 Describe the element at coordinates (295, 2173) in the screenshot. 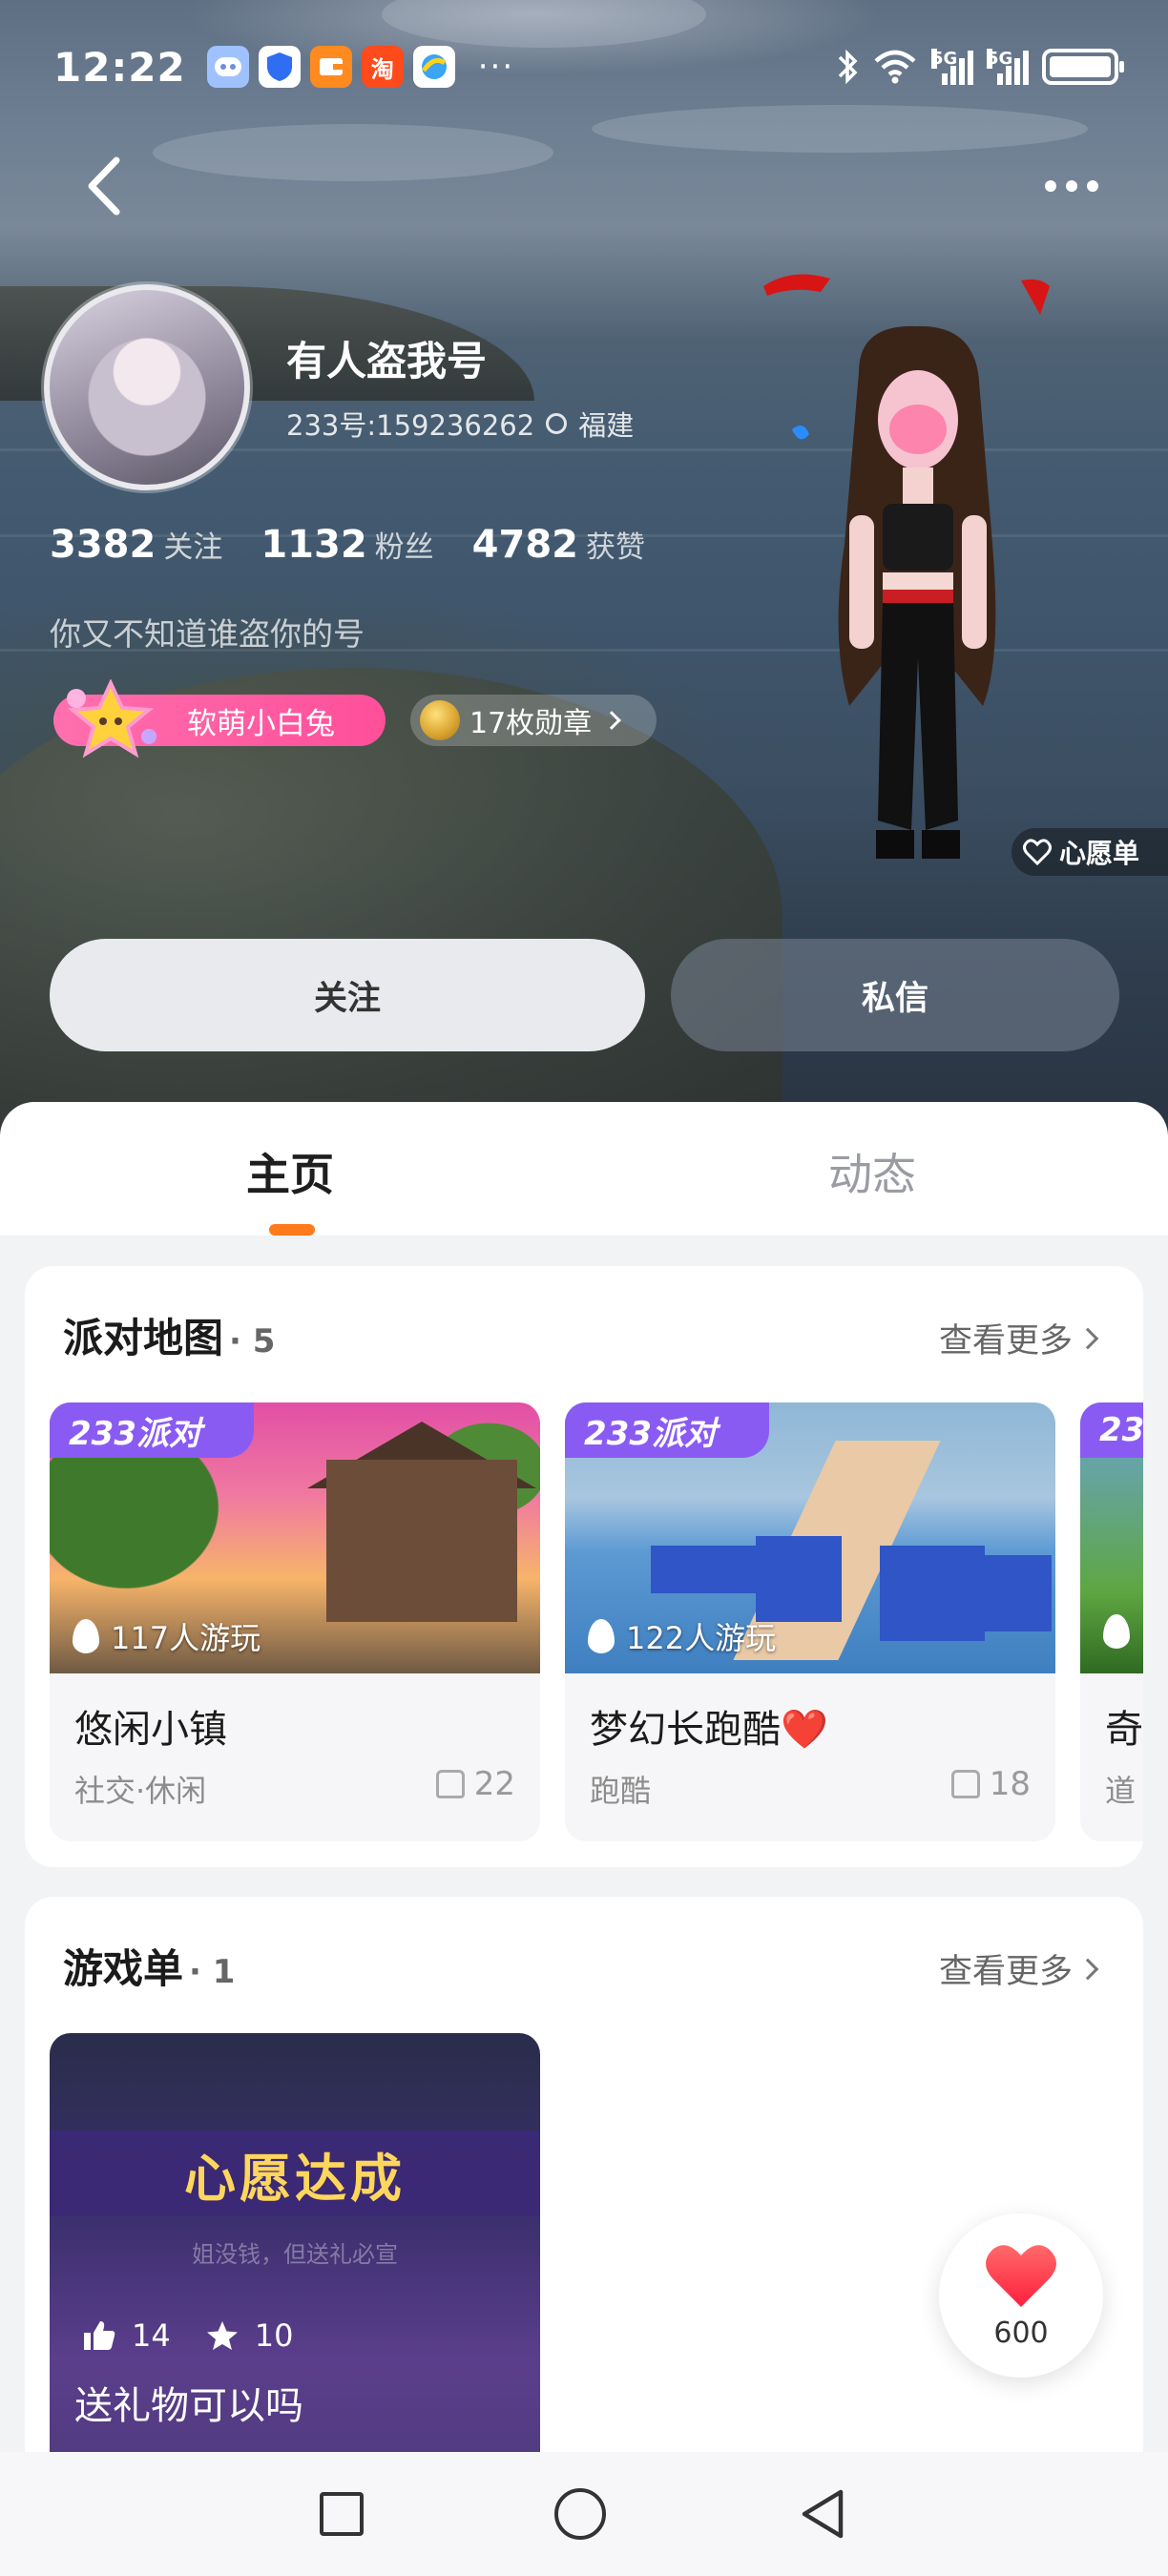

I see `game-list-banner: 心愿达成` at that location.